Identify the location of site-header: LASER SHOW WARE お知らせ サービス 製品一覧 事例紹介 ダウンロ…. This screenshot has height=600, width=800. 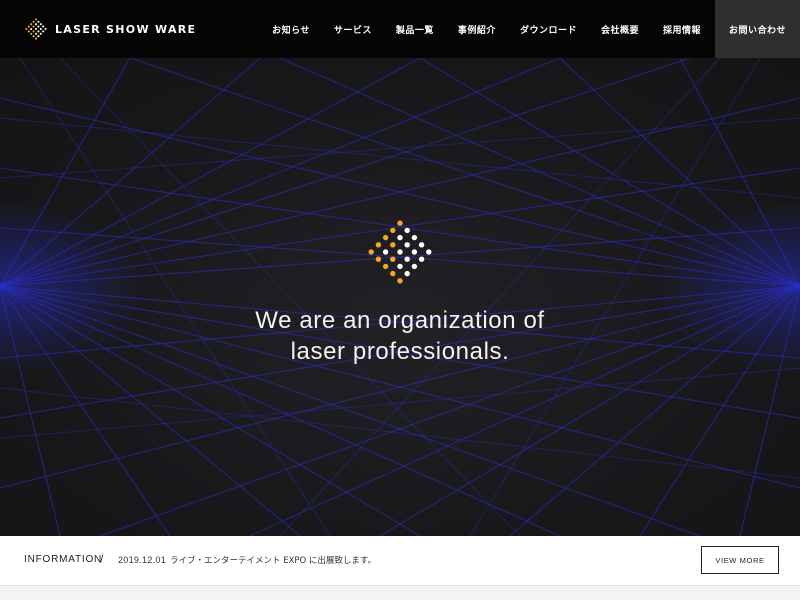
(400, 29).